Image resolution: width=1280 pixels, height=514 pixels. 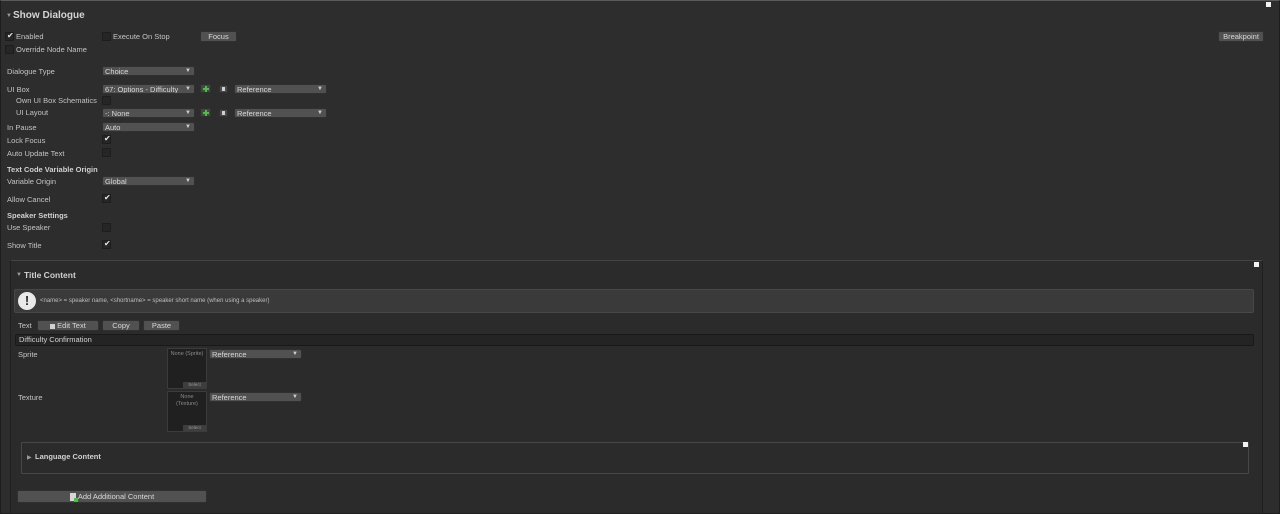 What do you see at coordinates (148, 181) in the screenshot?
I see `variable-origin-dropdown: Global ▼` at bounding box center [148, 181].